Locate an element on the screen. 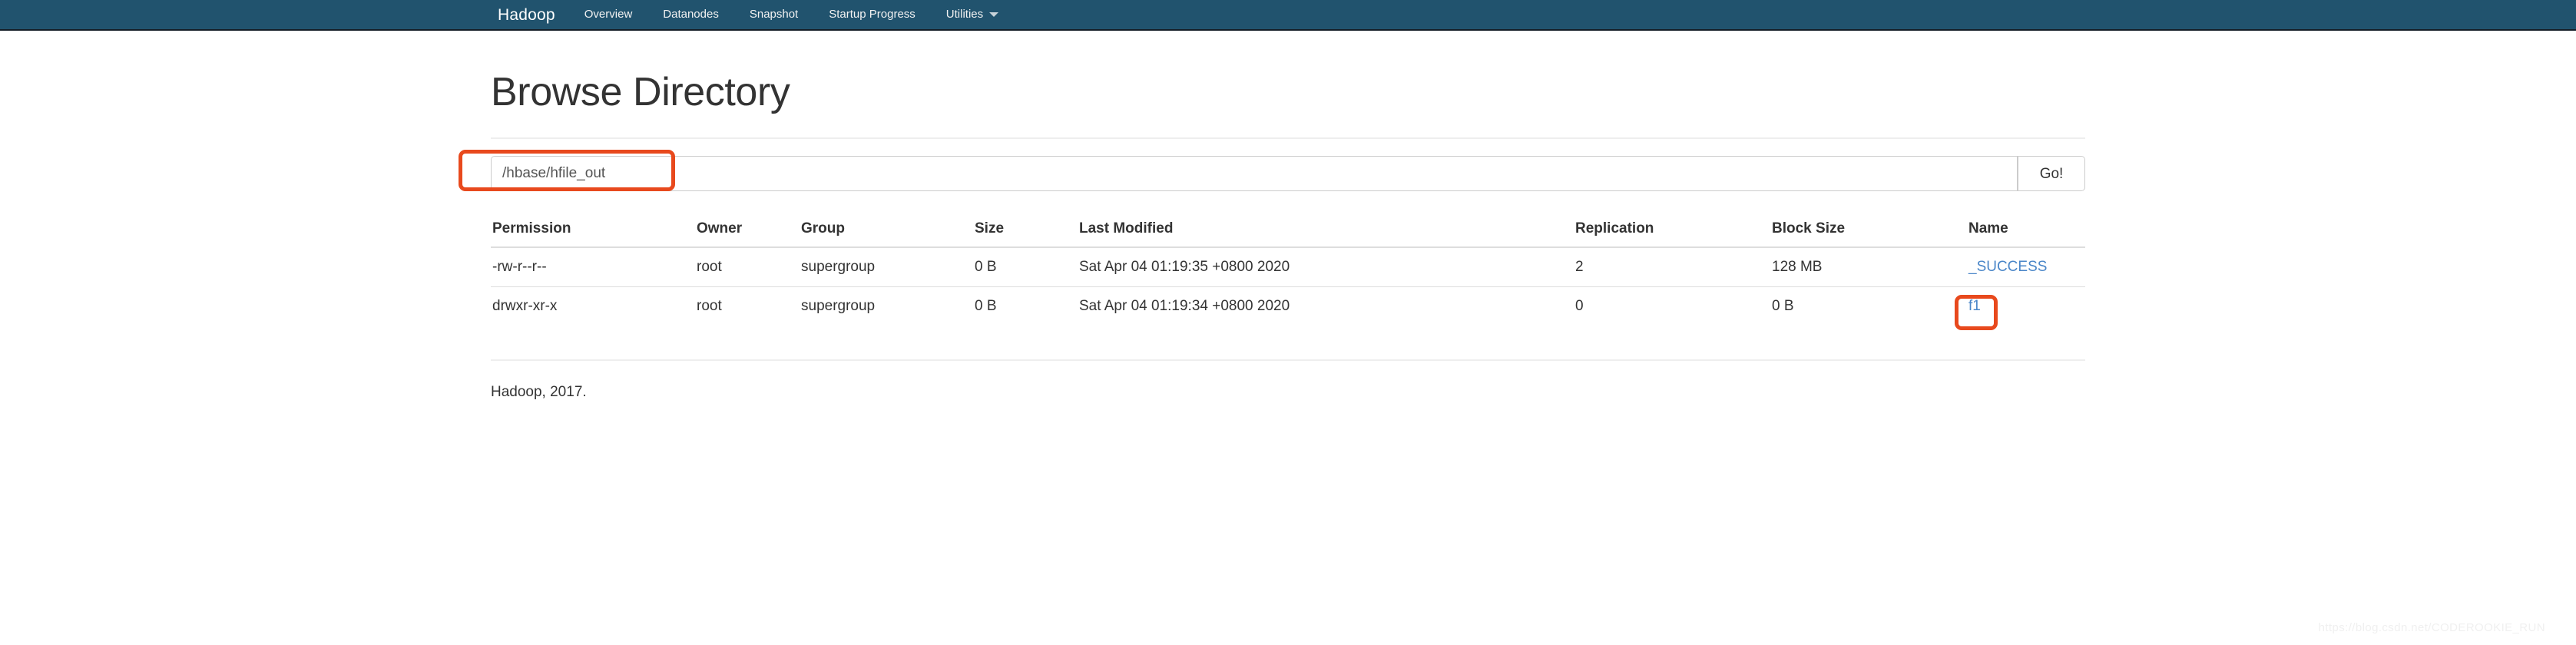 The height and width of the screenshot is (645, 2576). cell-name: f1 is located at coordinates (2020, 309).